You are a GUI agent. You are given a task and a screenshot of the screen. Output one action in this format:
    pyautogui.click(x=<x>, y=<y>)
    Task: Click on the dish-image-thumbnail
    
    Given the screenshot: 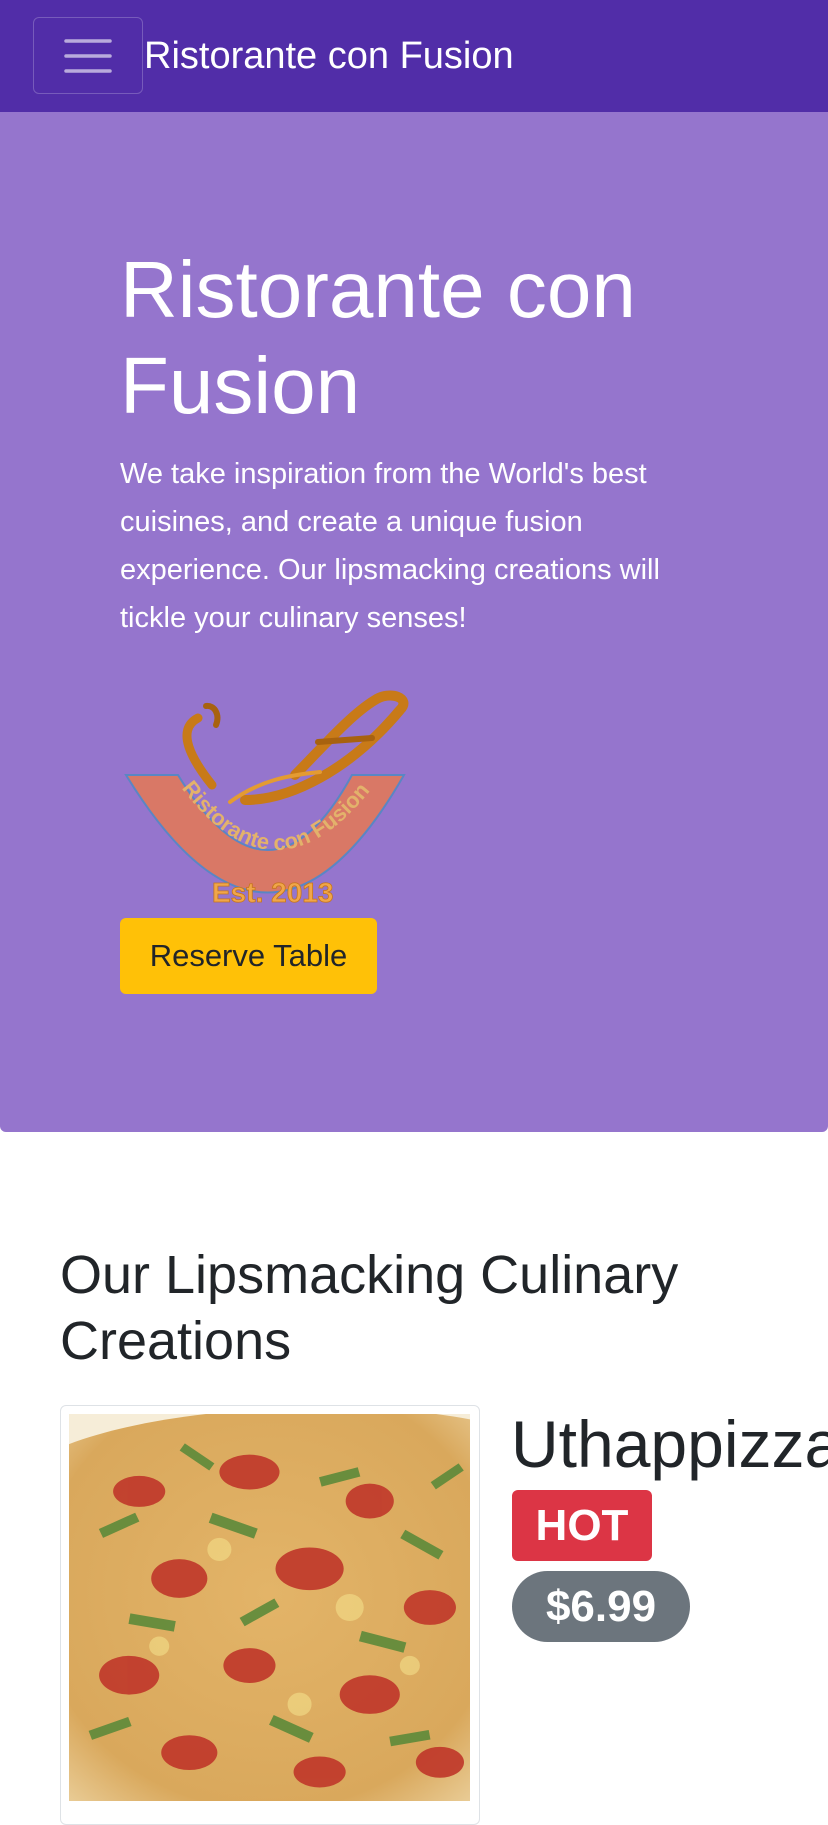 What is the action you would take?
    pyautogui.click(x=270, y=1615)
    